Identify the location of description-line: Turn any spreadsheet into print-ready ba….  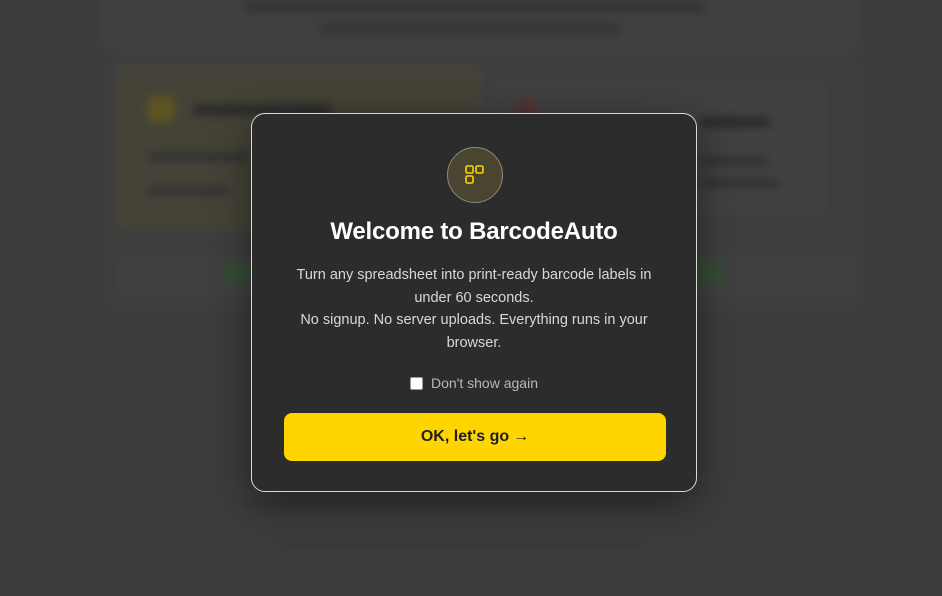
(474, 275).